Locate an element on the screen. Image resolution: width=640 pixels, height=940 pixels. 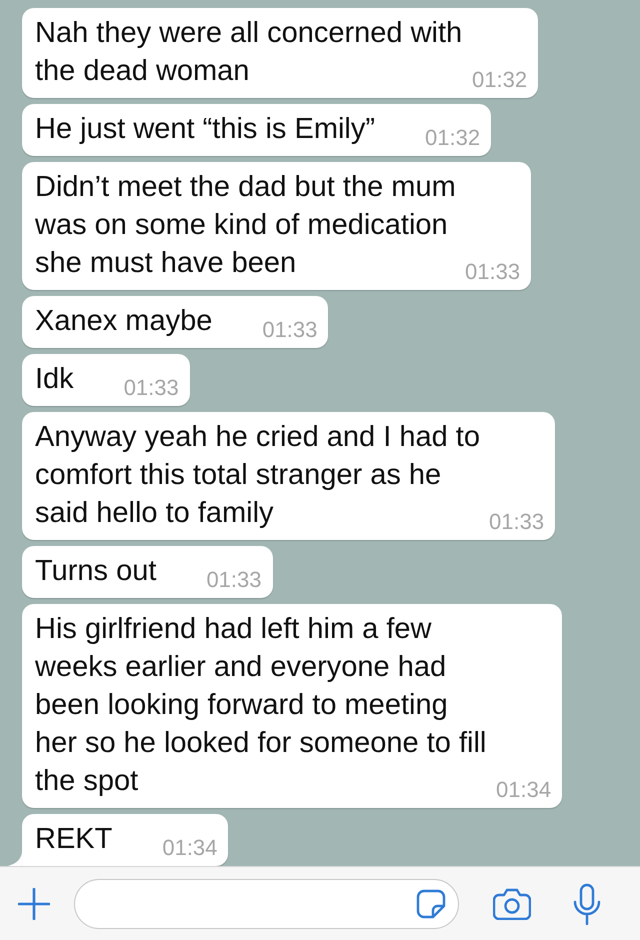
message-text: He just went “this is Emily” is located at coordinates (205, 129).